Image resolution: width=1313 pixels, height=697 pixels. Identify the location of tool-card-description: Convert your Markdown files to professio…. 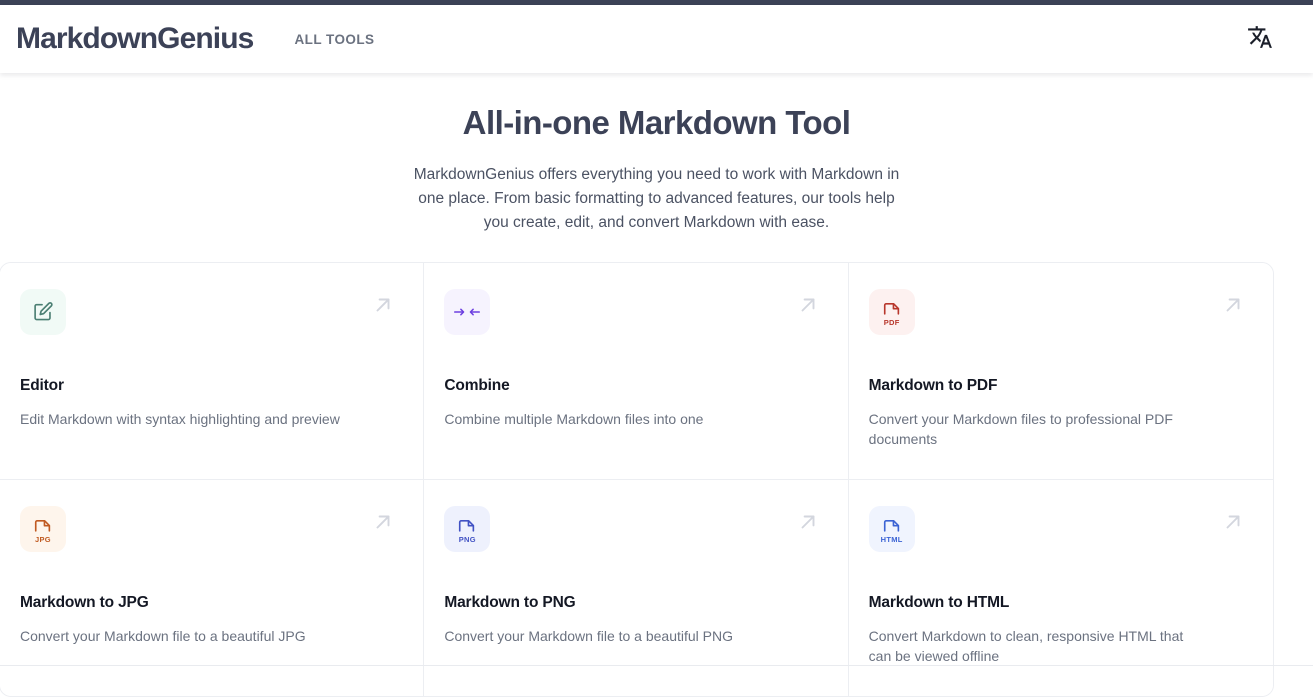
(1020, 429).